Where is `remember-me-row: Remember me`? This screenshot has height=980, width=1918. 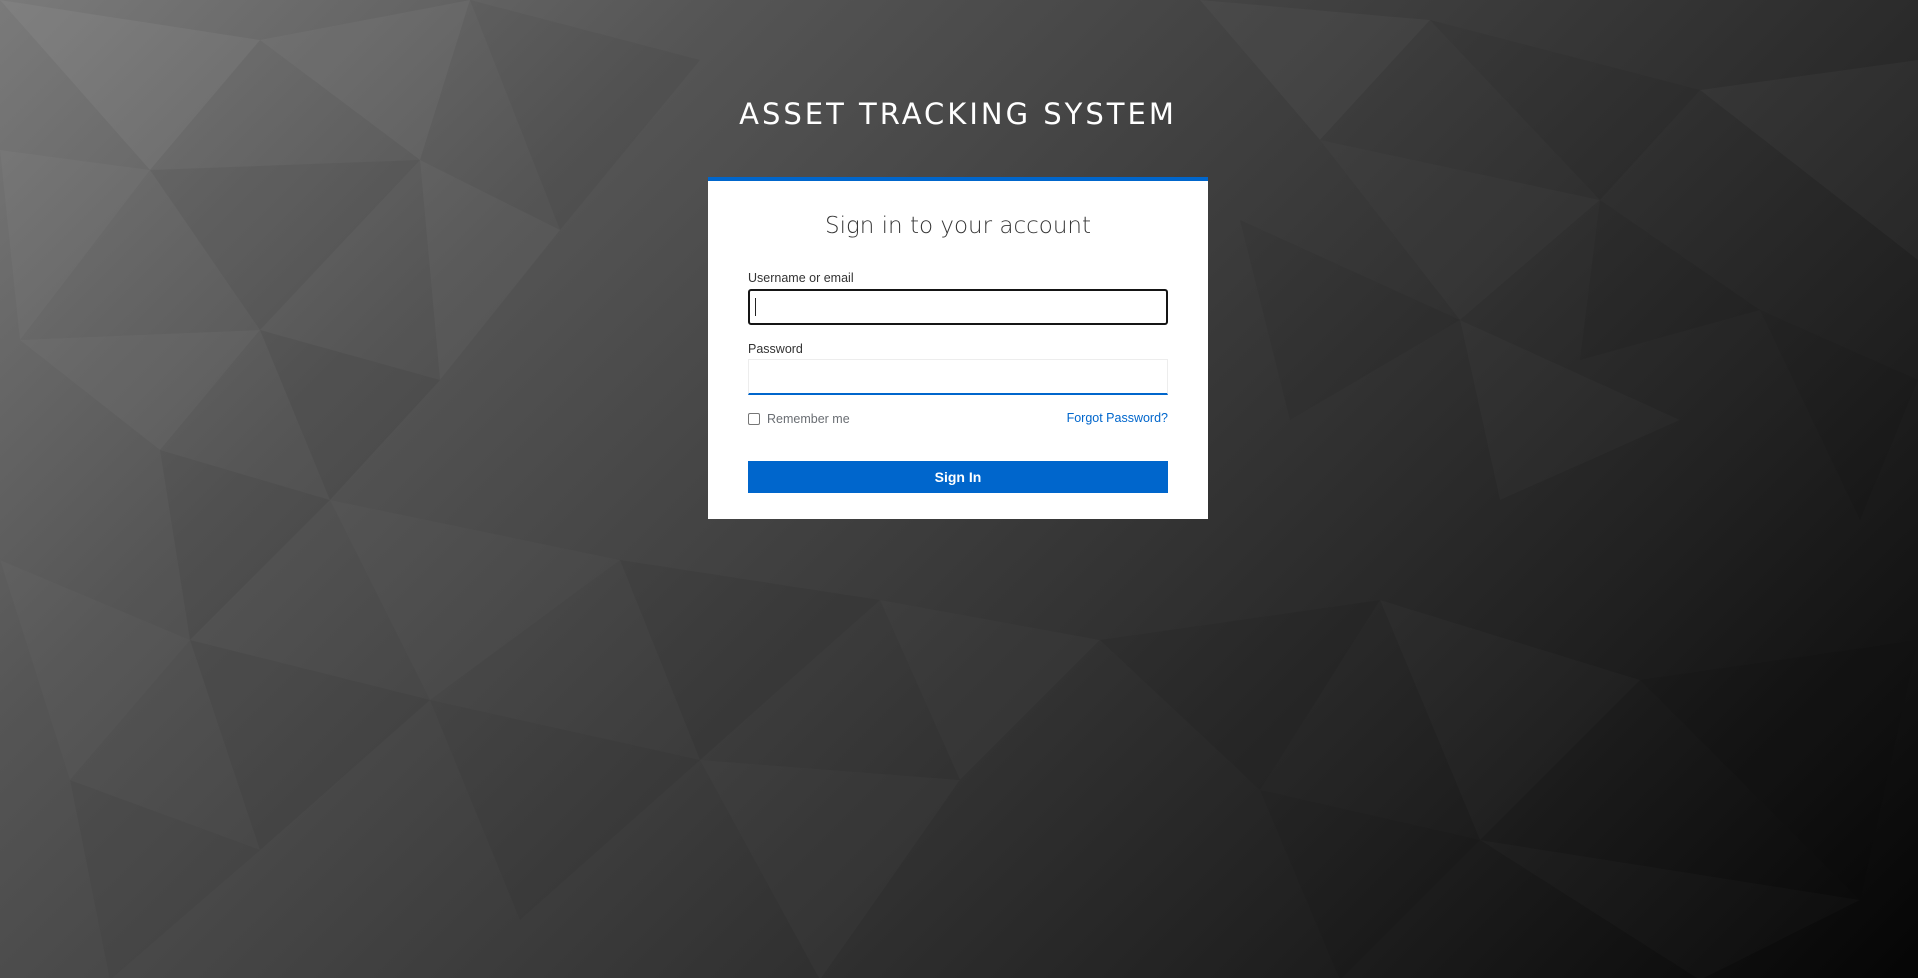 remember-me-row: Remember me is located at coordinates (799, 419).